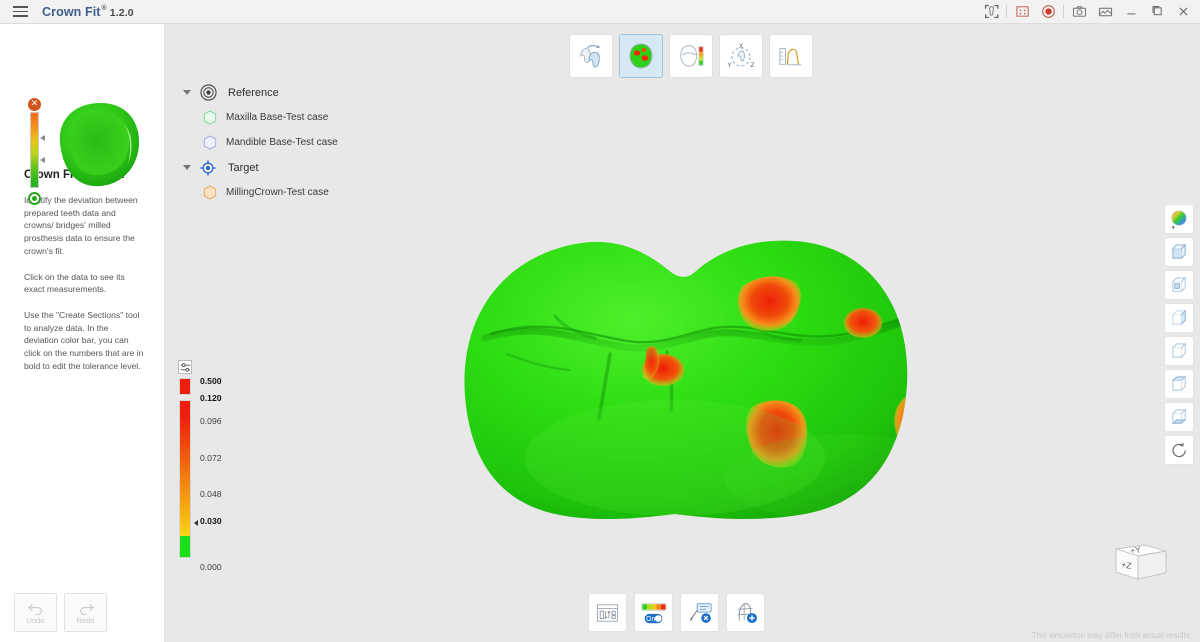 The image size is (1200, 642). I want to click on data-panel-icon, so click(607, 612).